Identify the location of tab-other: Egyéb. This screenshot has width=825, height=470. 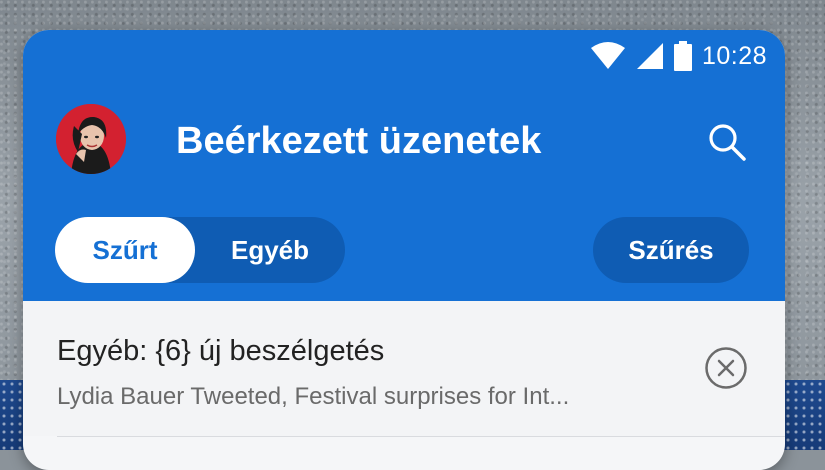
(270, 250).